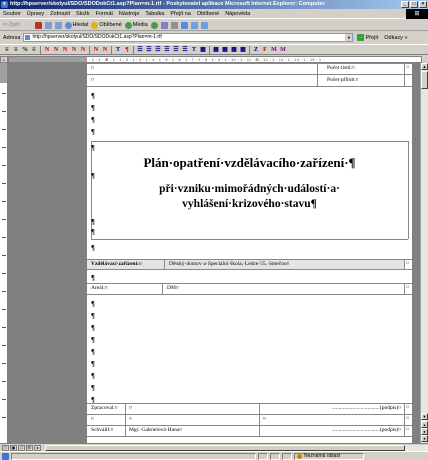  Describe the element at coordinates (265, 50) in the screenshot. I see `style-f-icon: F` at that location.